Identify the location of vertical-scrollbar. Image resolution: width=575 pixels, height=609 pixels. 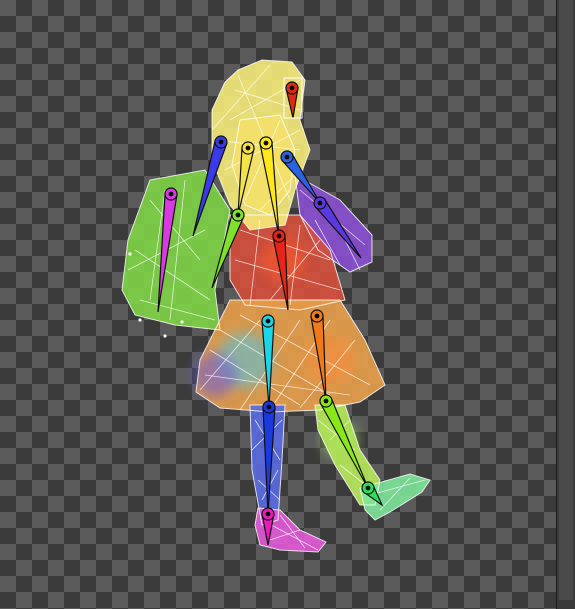
(565, 304).